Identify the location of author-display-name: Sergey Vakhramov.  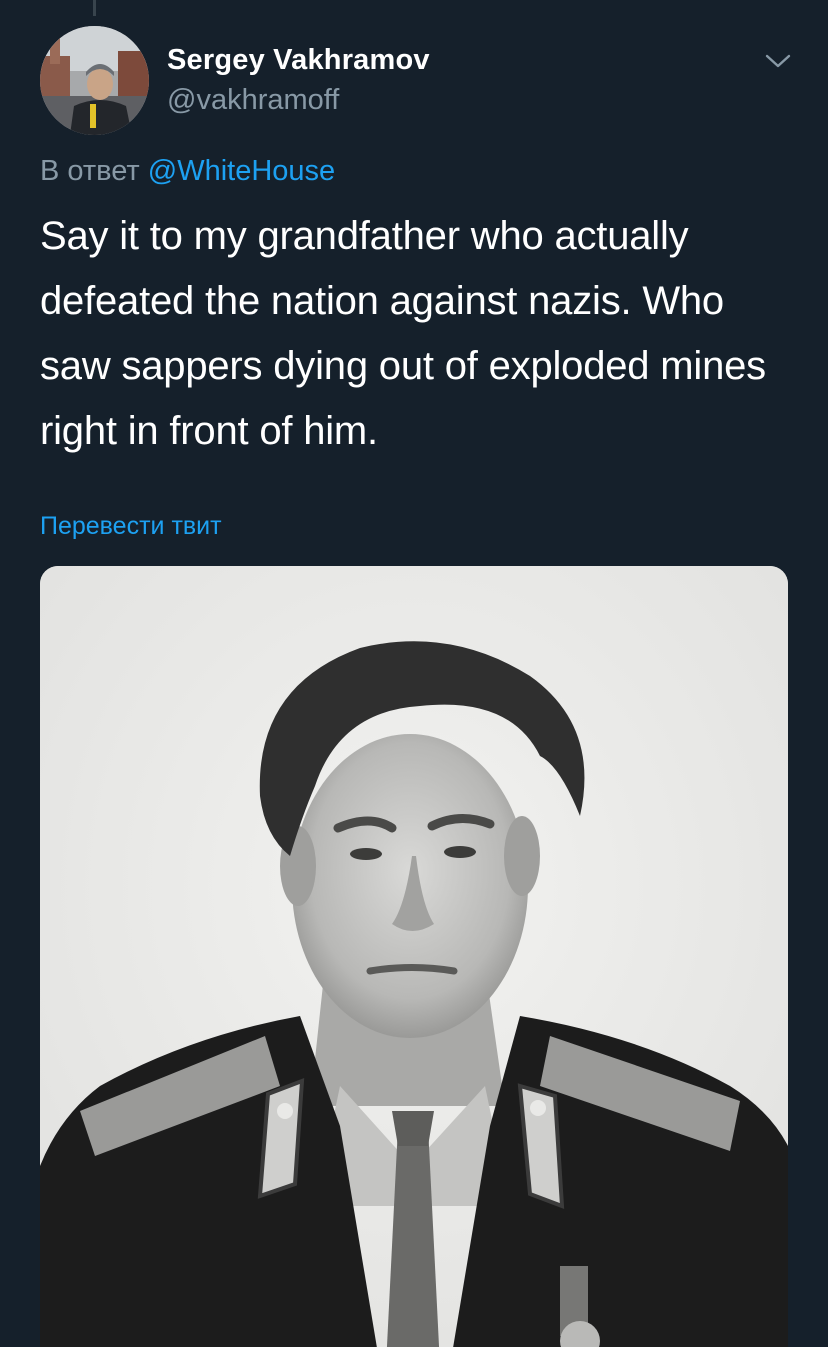
(298, 60).